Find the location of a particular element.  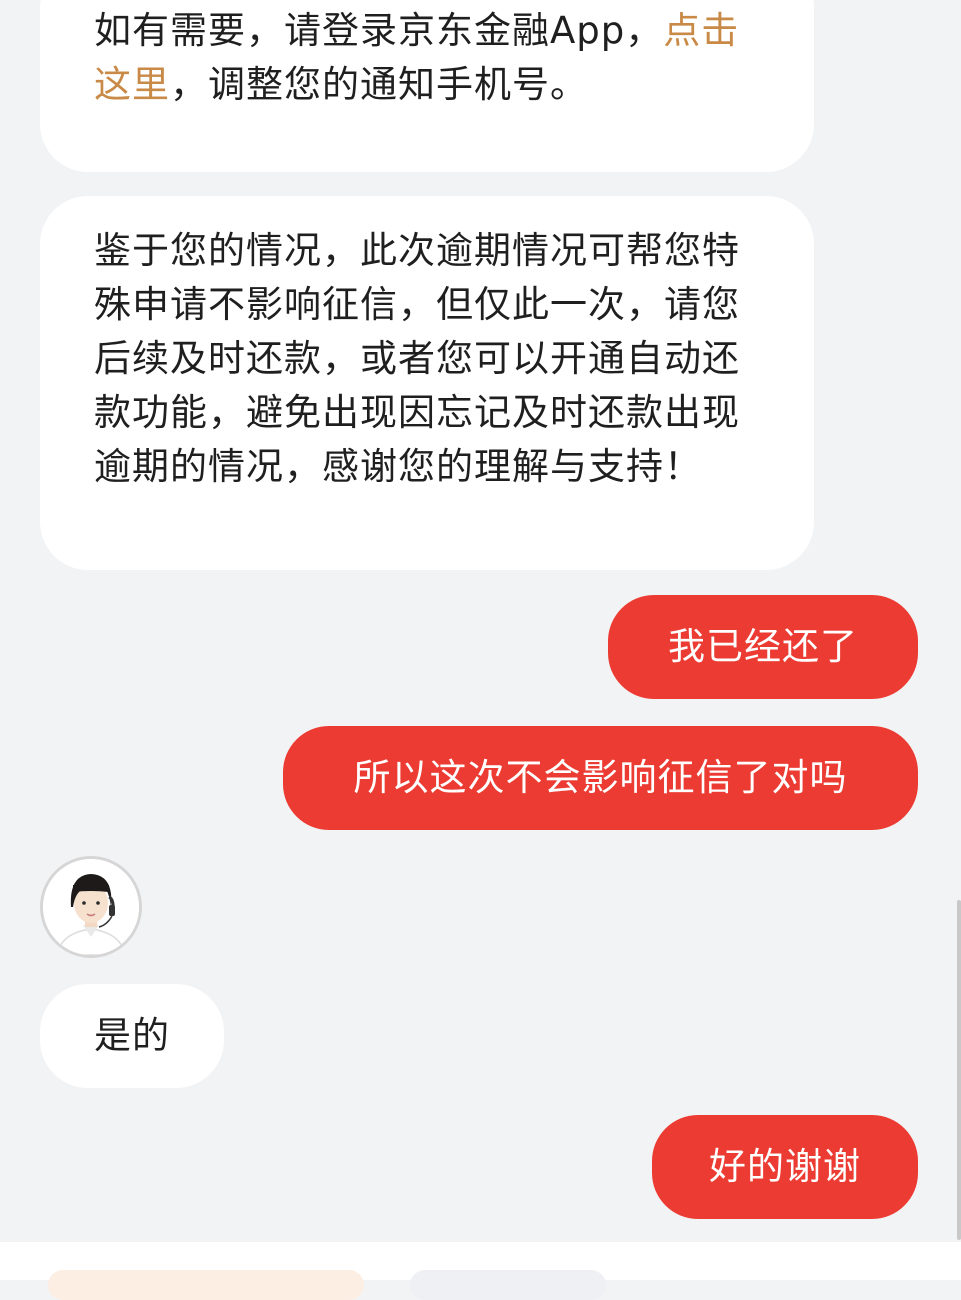

message-text: 我已经还了 is located at coordinates (763, 646).